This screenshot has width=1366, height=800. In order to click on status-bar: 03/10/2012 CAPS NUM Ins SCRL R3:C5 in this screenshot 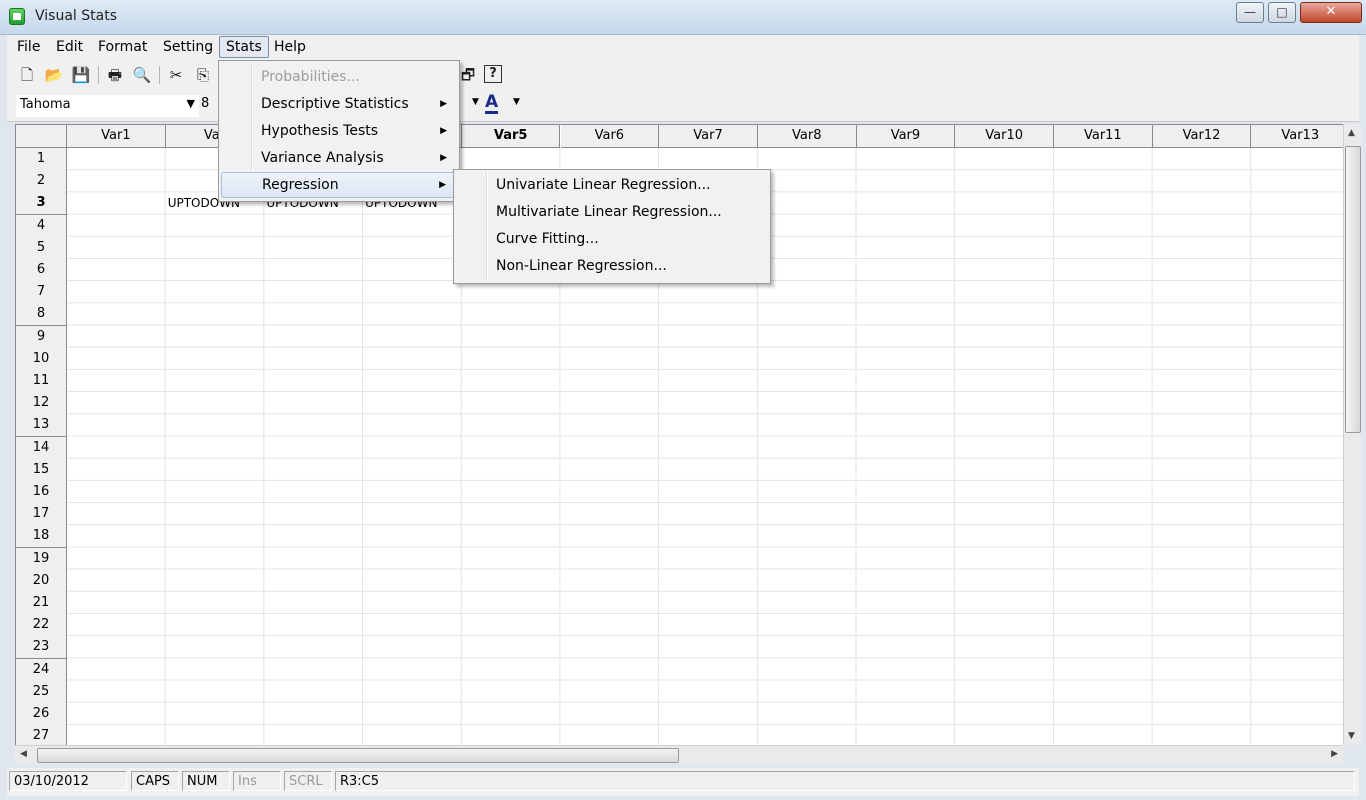, I will do `click(683, 782)`.